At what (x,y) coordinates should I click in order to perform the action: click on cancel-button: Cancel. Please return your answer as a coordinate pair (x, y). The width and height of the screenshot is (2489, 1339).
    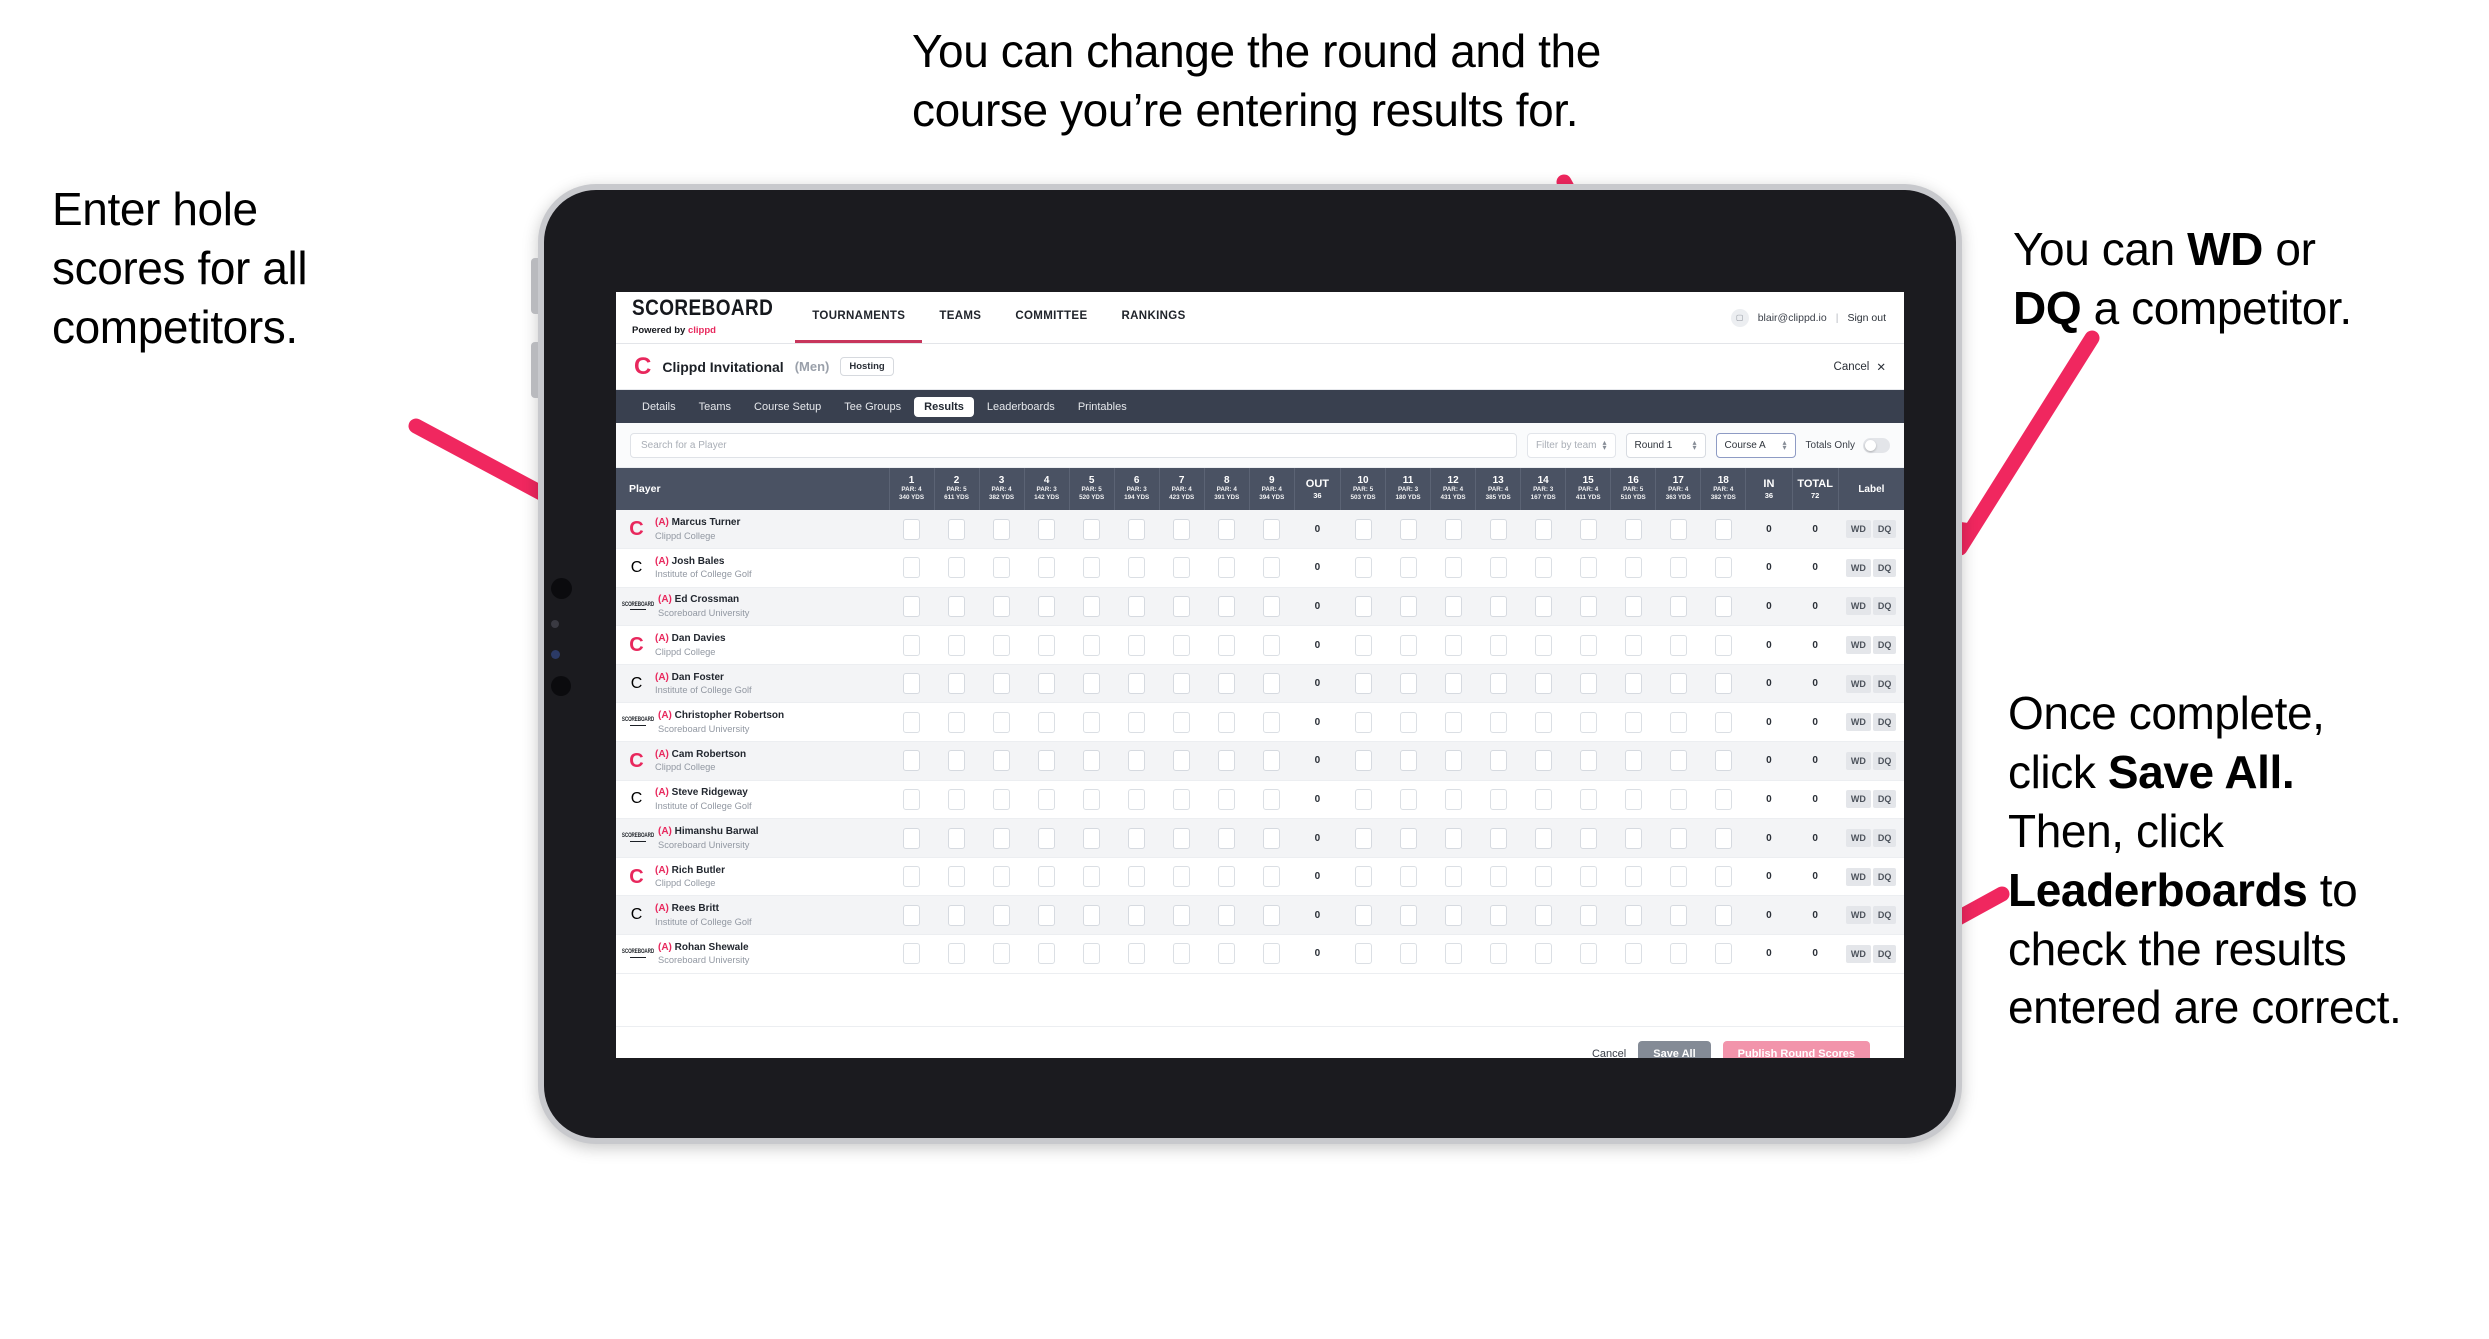
    Looking at the image, I should click on (1609, 1053).